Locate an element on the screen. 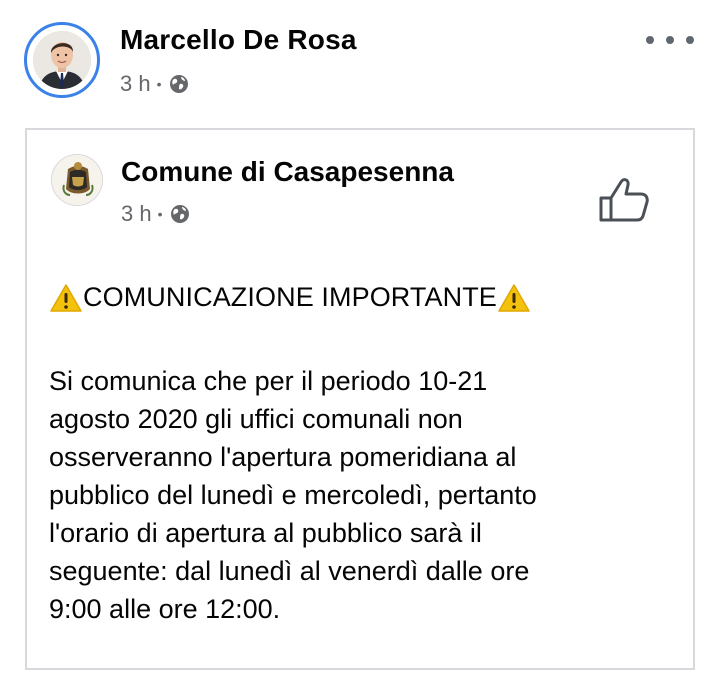 Image resolution: width=720 pixels, height=688 pixels. more-options-icon is located at coordinates (670, 40).